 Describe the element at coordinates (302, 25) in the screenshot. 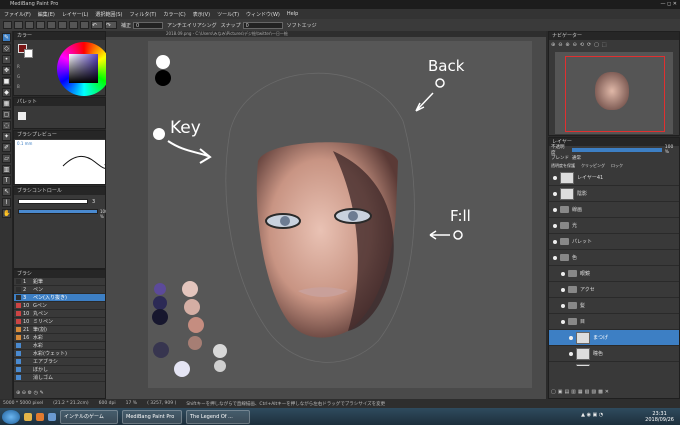

I see `softedge-checkbox: ソフトエッジ` at that location.